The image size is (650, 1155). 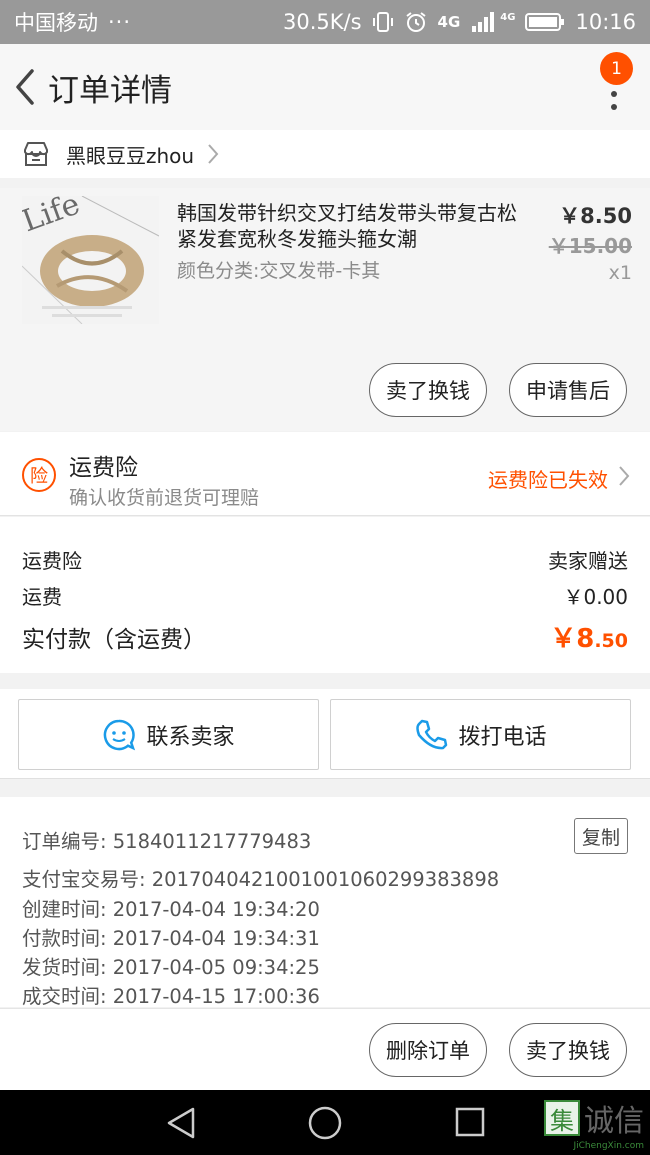 What do you see at coordinates (190, 737) in the screenshot?
I see `contact-seller-label: 联系卖家` at bounding box center [190, 737].